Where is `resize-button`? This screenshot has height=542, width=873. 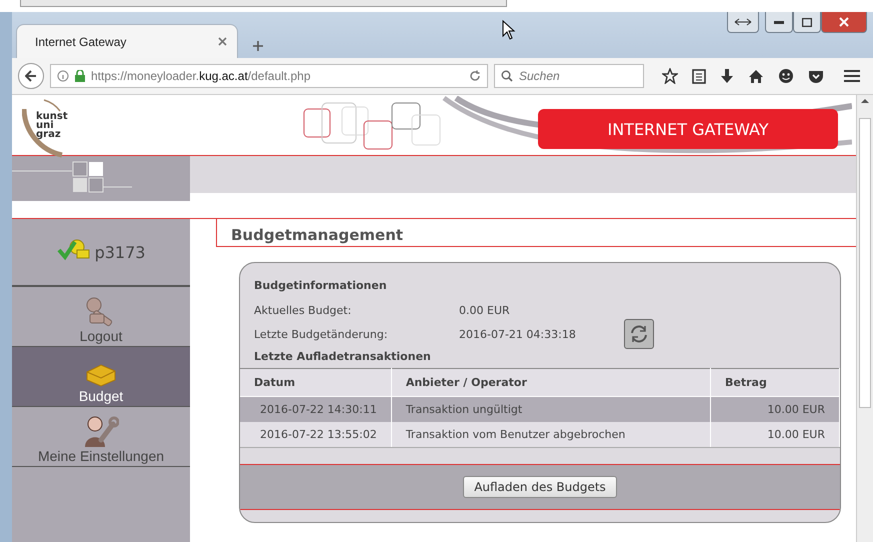 resize-button is located at coordinates (743, 22).